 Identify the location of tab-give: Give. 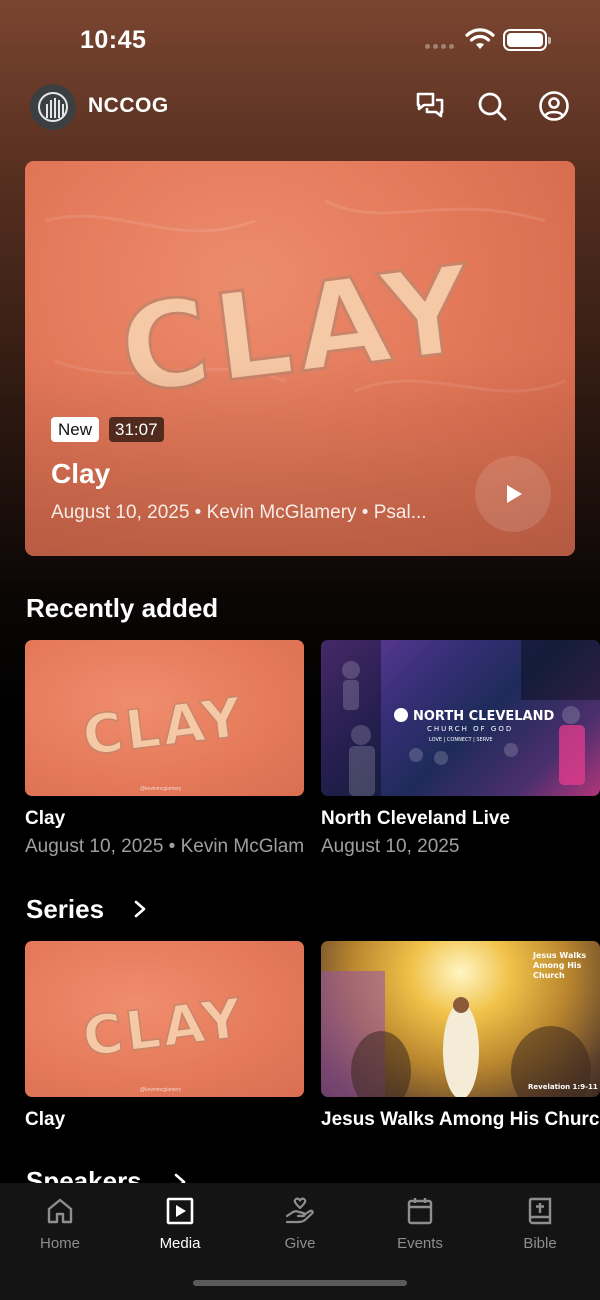
(300, 1223).